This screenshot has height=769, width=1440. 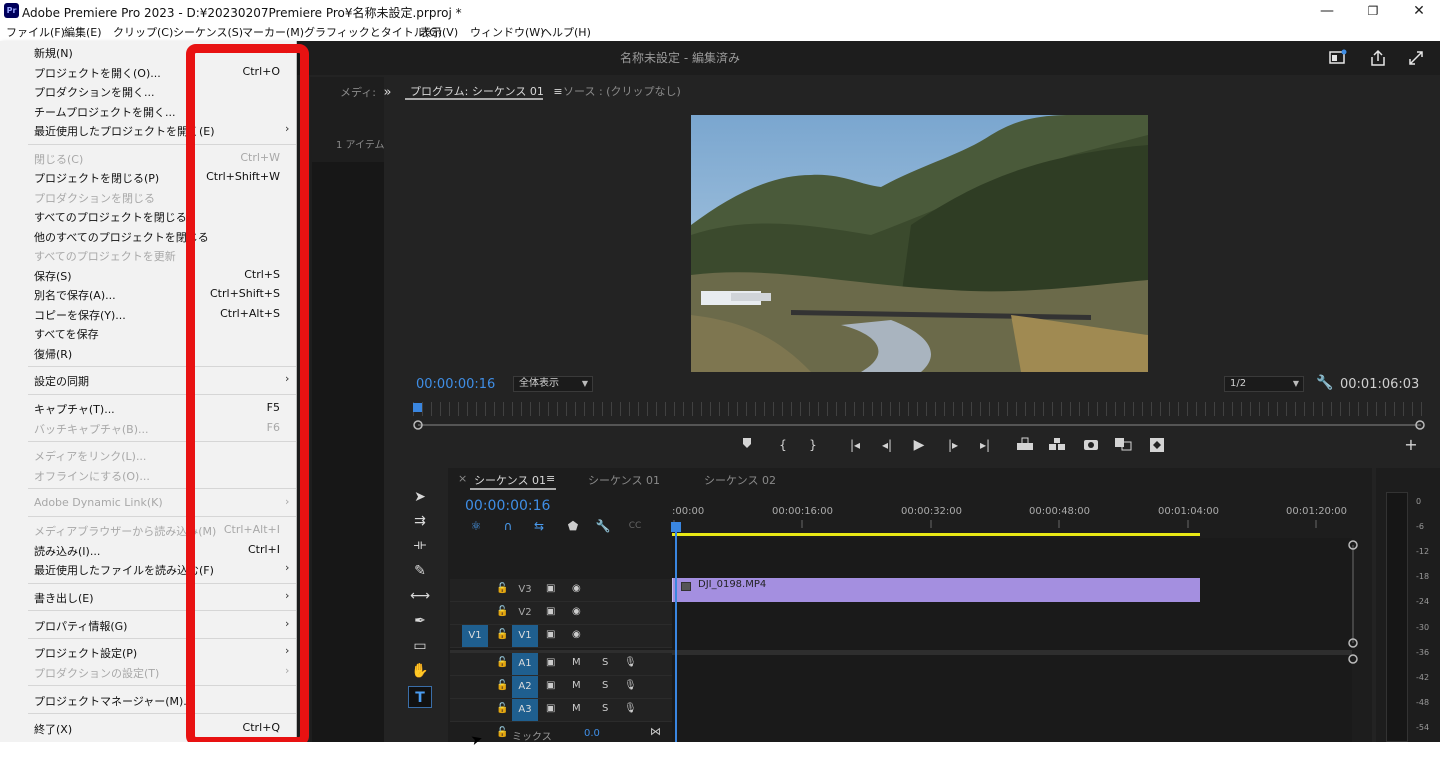 I want to click on mark-in-icon: {, so click(x=783, y=445).